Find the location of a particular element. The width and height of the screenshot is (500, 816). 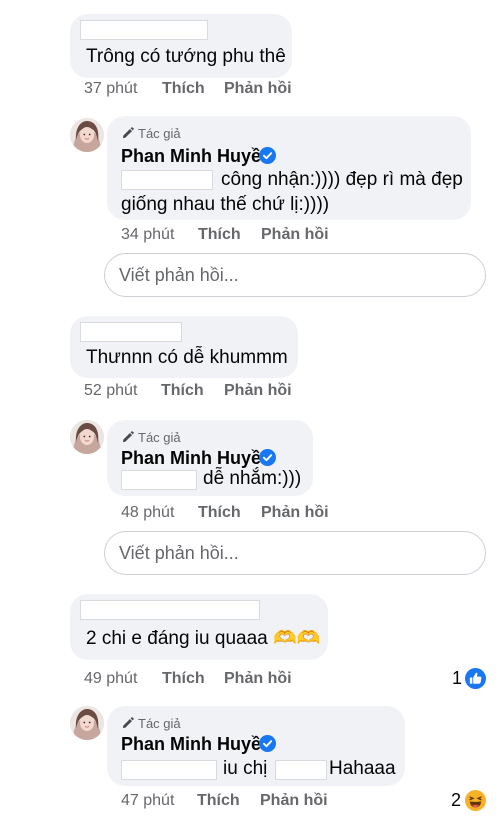

haha-icon is located at coordinates (475, 800).